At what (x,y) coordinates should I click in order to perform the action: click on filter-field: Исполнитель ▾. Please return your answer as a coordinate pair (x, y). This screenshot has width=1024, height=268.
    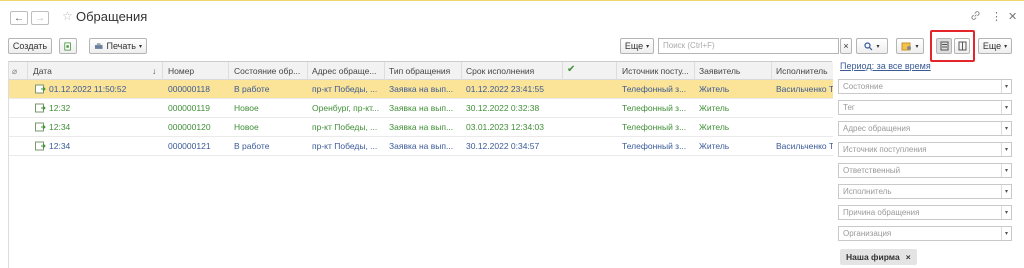
    Looking at the image, I should click on (925, 191).